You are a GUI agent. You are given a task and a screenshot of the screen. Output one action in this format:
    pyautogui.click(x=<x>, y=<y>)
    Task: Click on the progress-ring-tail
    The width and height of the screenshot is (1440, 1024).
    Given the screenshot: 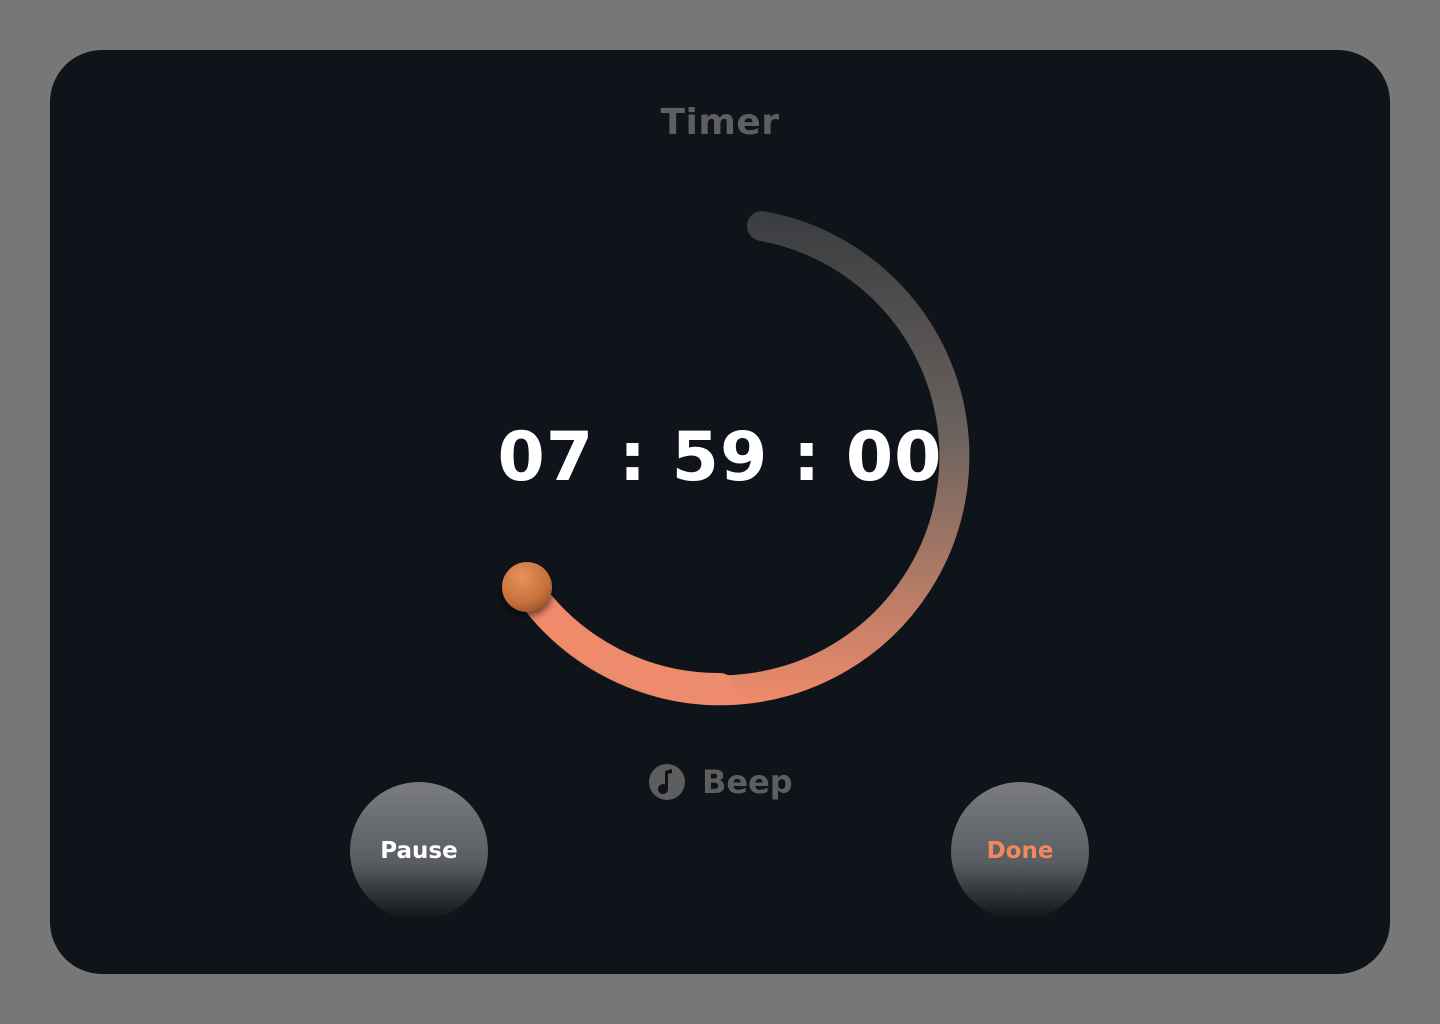 What is the action you would take?
    pyautogui.click(x=623, y=638)
    